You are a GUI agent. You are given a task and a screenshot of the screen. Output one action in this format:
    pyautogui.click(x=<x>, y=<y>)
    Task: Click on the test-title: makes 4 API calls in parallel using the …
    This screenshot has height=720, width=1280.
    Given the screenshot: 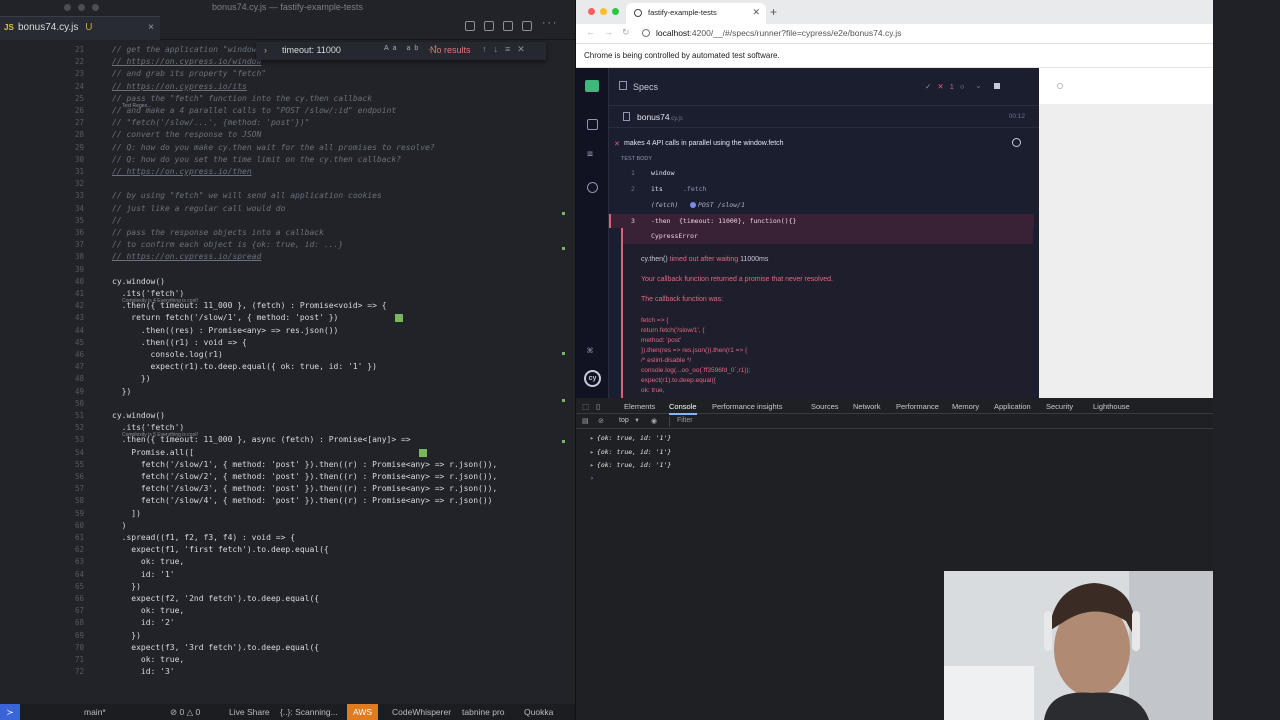 What is the action you would take?
    pyautogui.click(x=704, y=143)
    